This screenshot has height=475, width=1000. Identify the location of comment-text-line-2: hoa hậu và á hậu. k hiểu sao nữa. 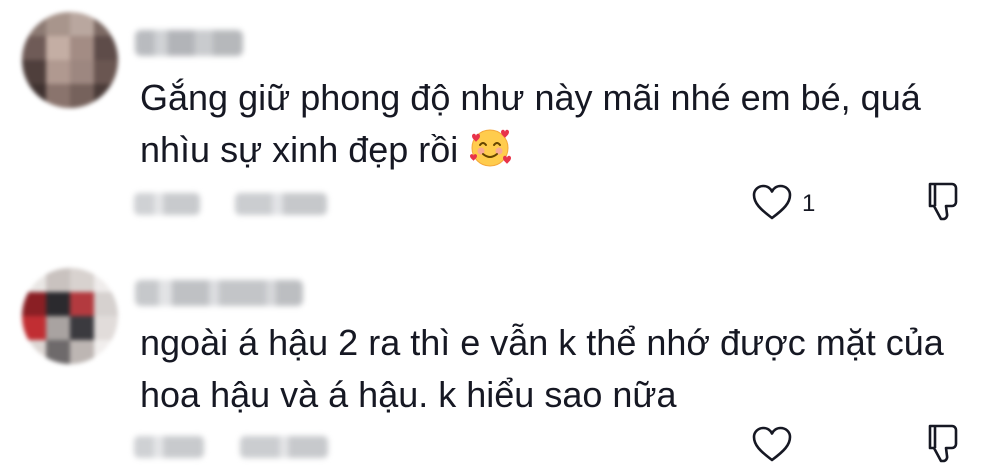
(408, 394).